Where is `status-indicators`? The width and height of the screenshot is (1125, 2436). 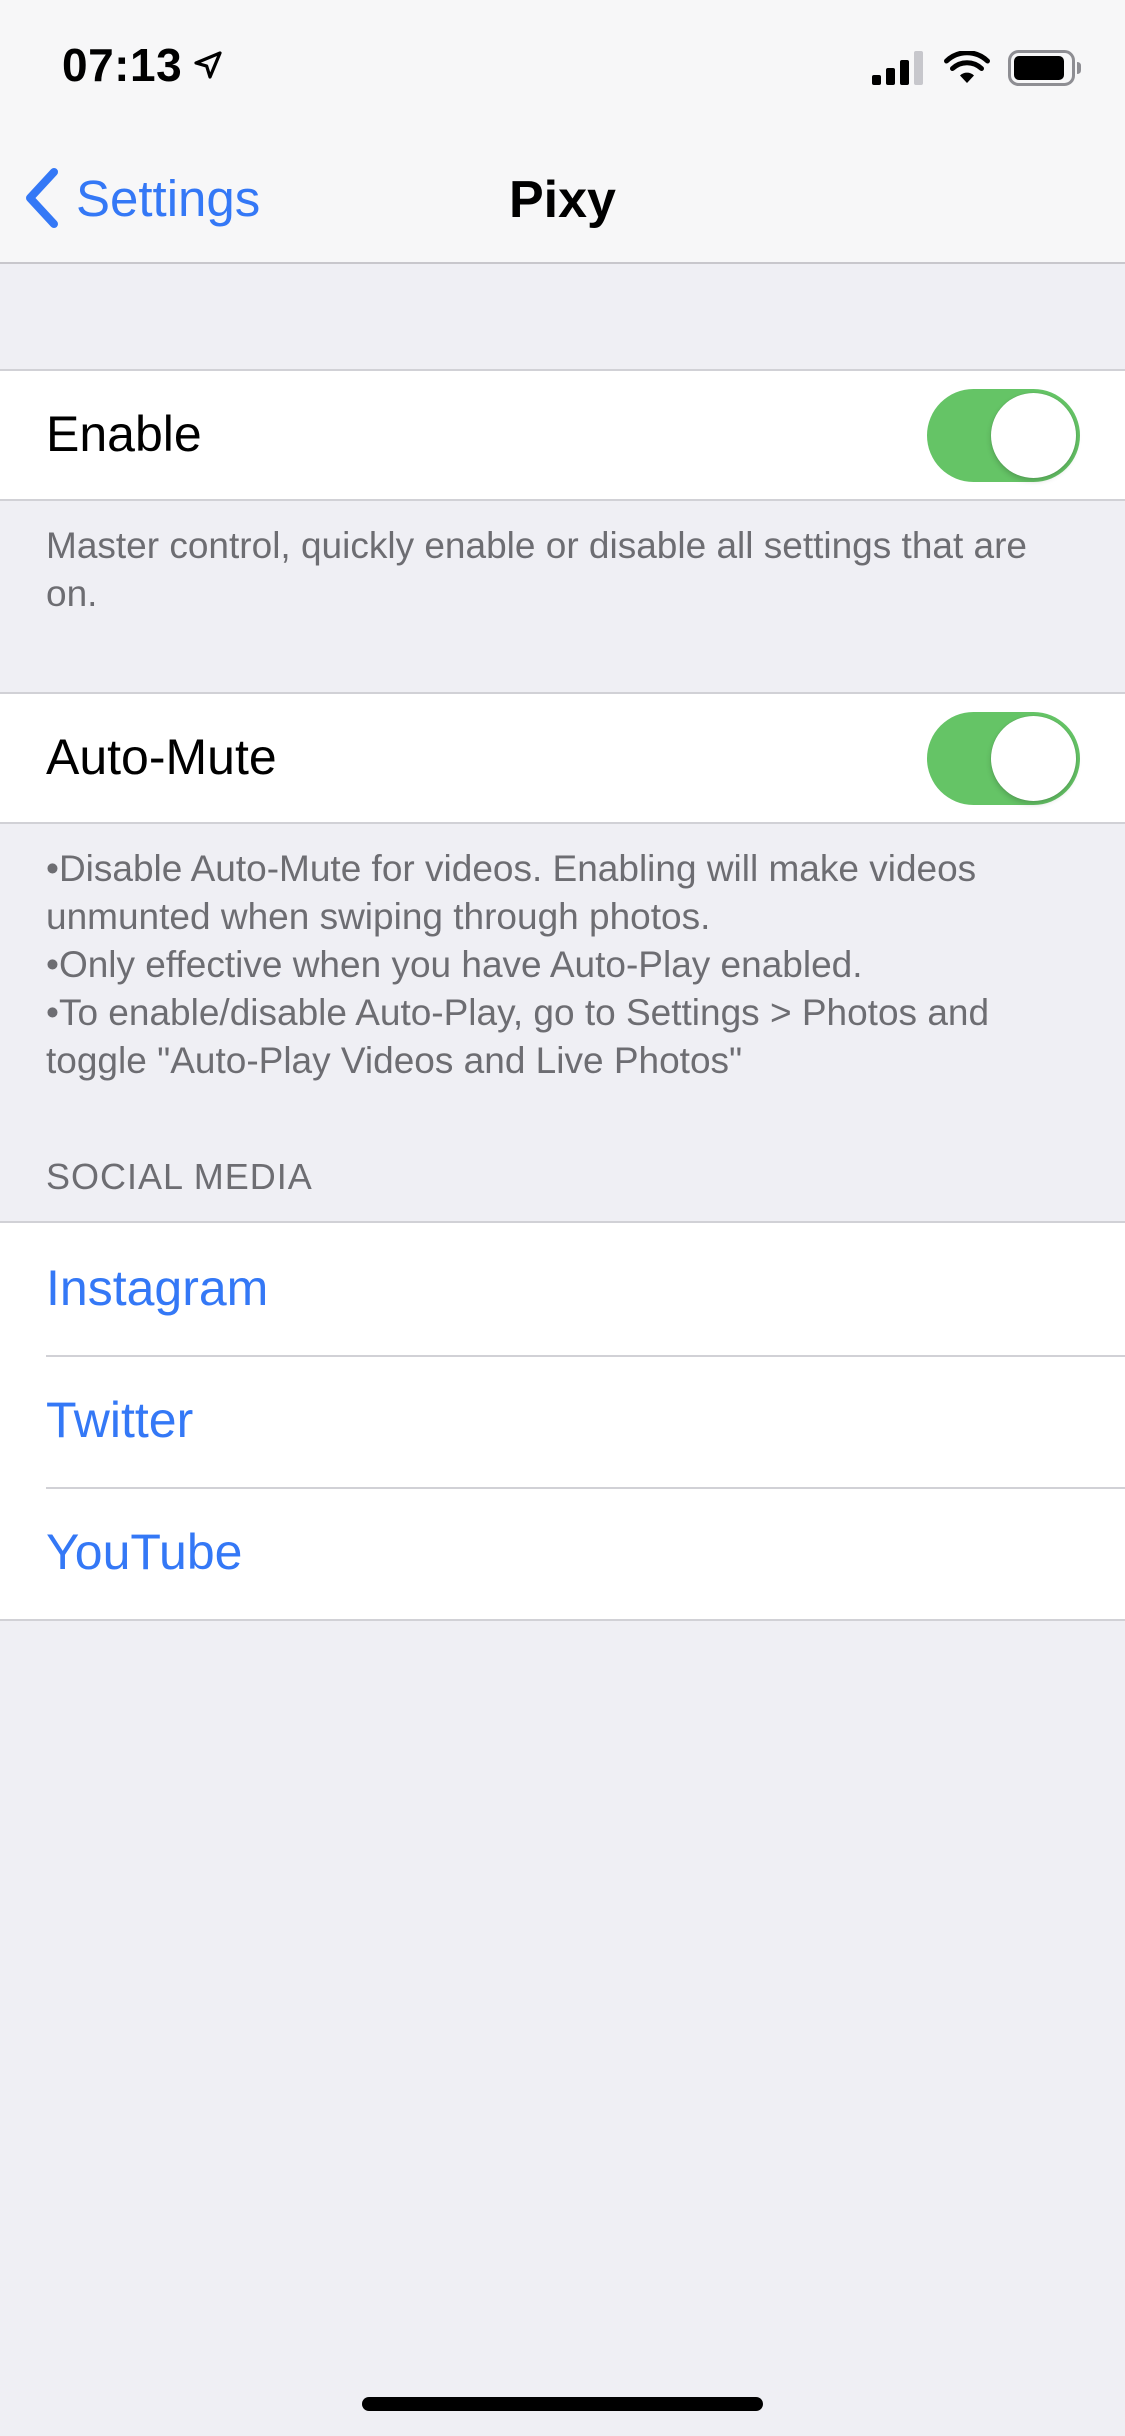
status-indicators is located at coordinates (977, 68).